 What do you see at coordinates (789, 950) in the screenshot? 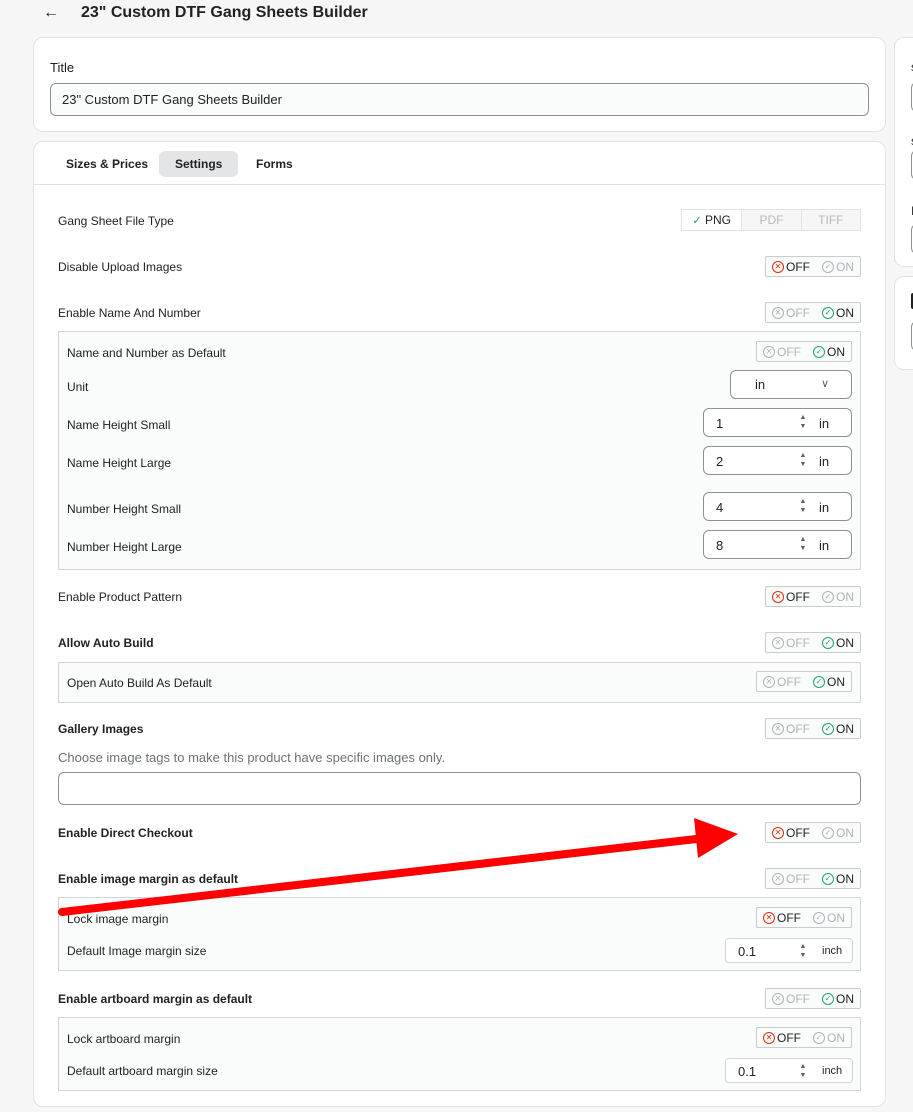
I see `image-margin-size-input: 0.1 ▲ ▼ inch` at bounding box center [789, 950].